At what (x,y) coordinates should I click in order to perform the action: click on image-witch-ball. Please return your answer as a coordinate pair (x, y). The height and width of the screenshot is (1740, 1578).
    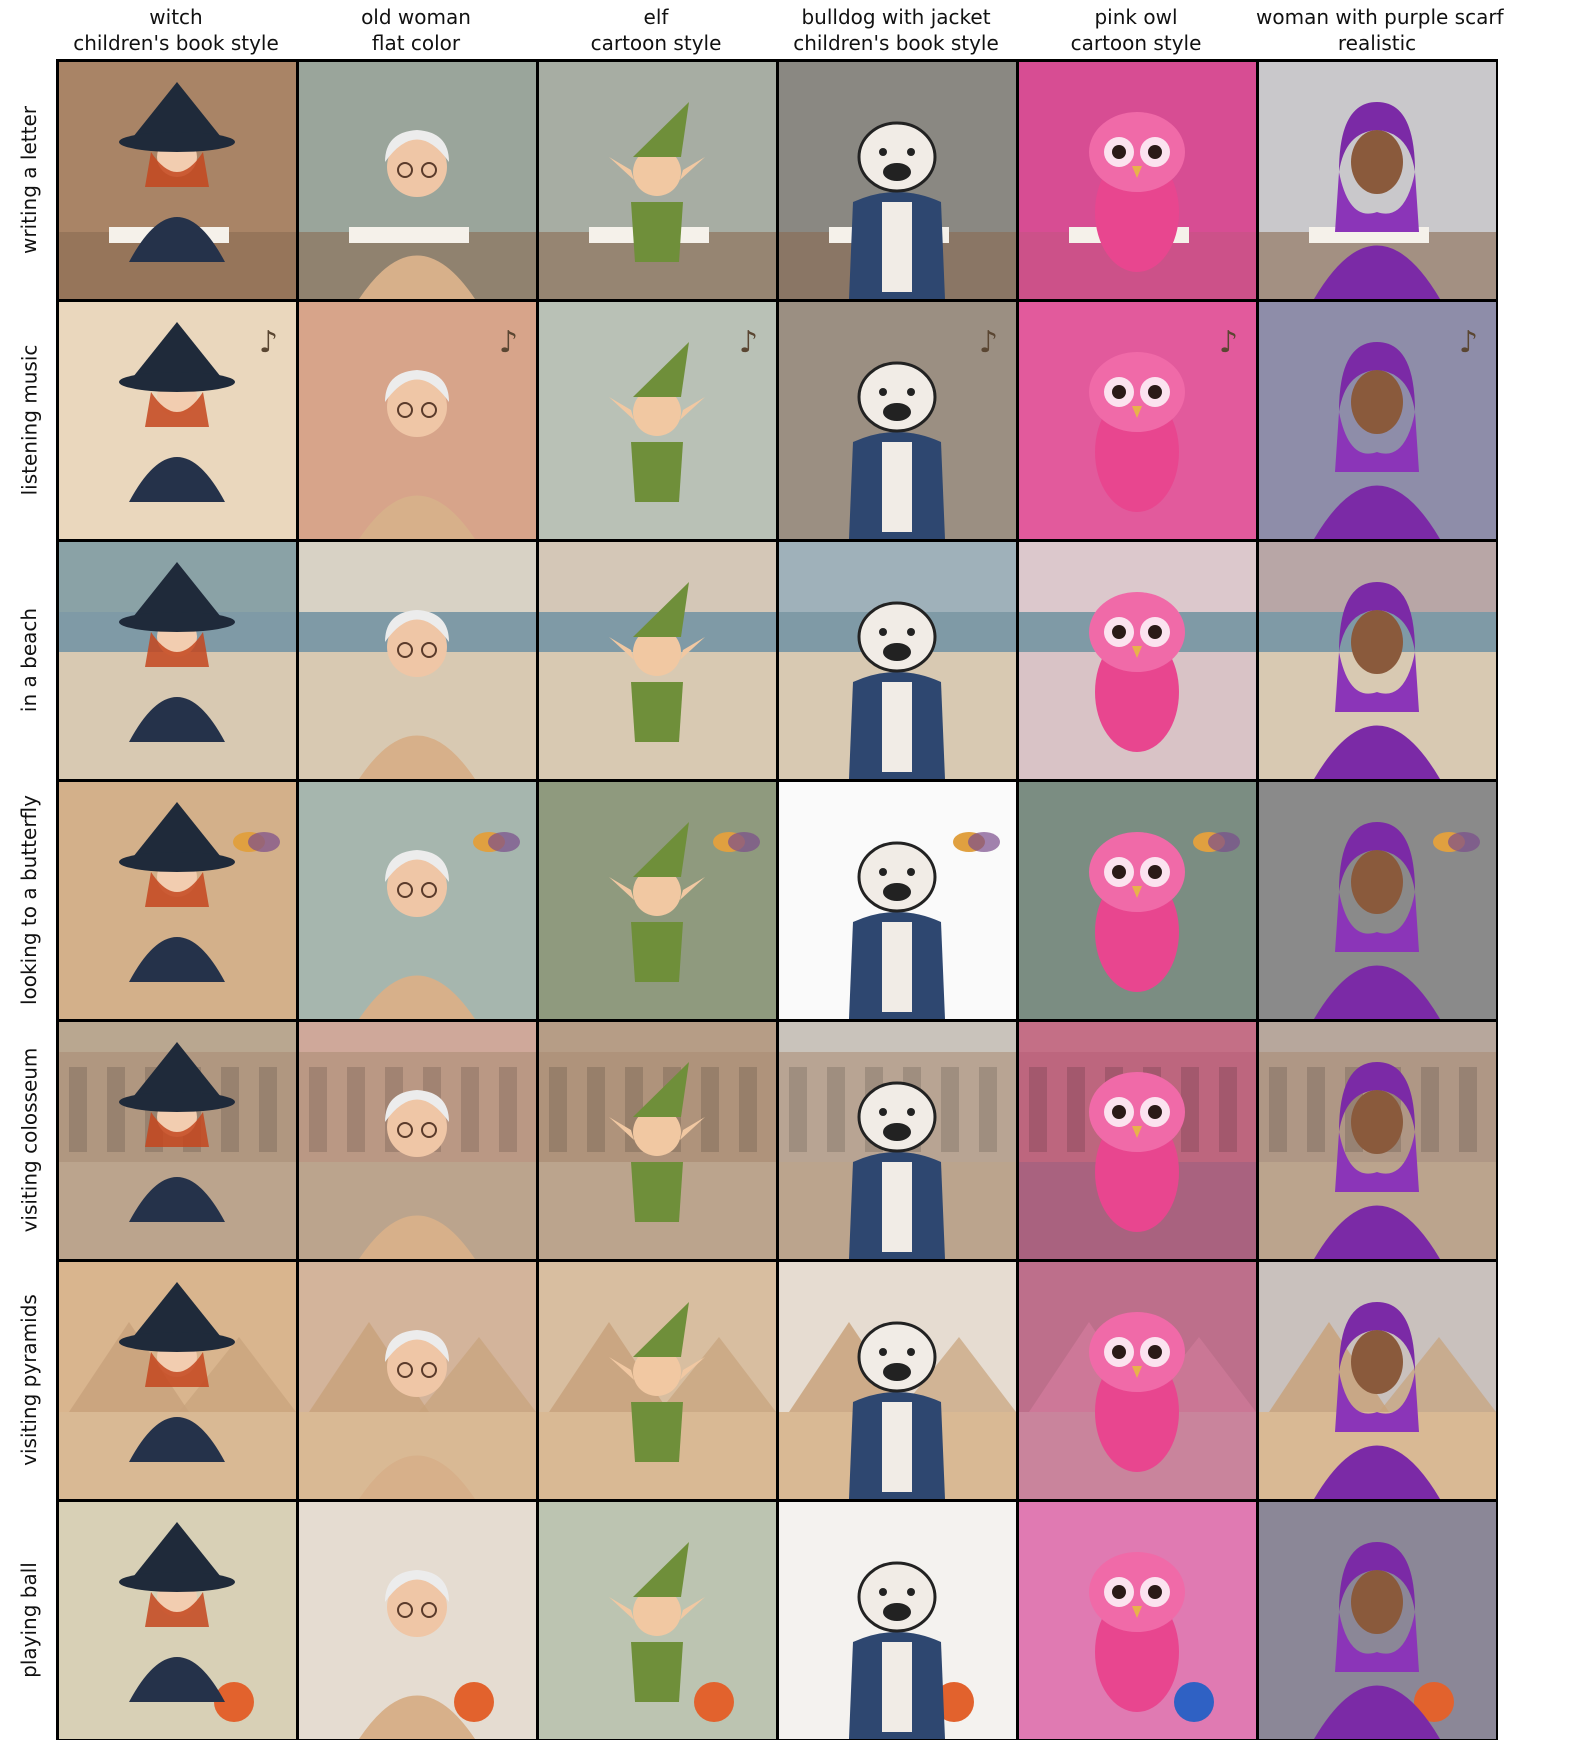
    Looking at the image, I should click on (177, 1620).